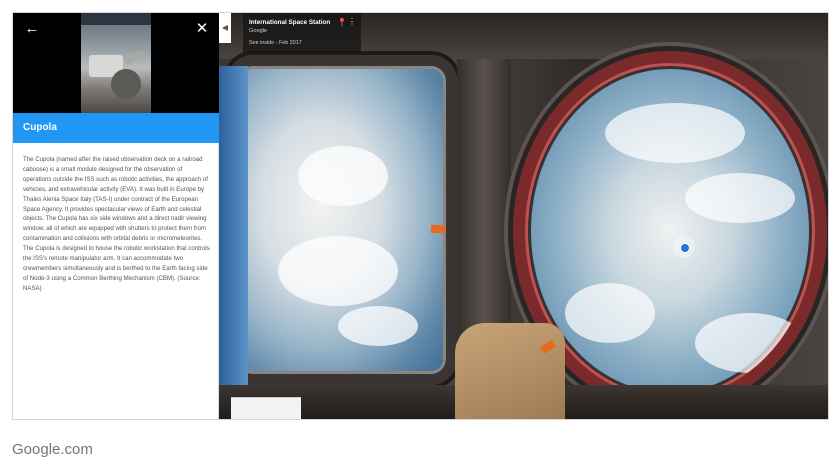 This screenshot has height=468, width=838. I want to click on cupola-photo, so click(116, 63).